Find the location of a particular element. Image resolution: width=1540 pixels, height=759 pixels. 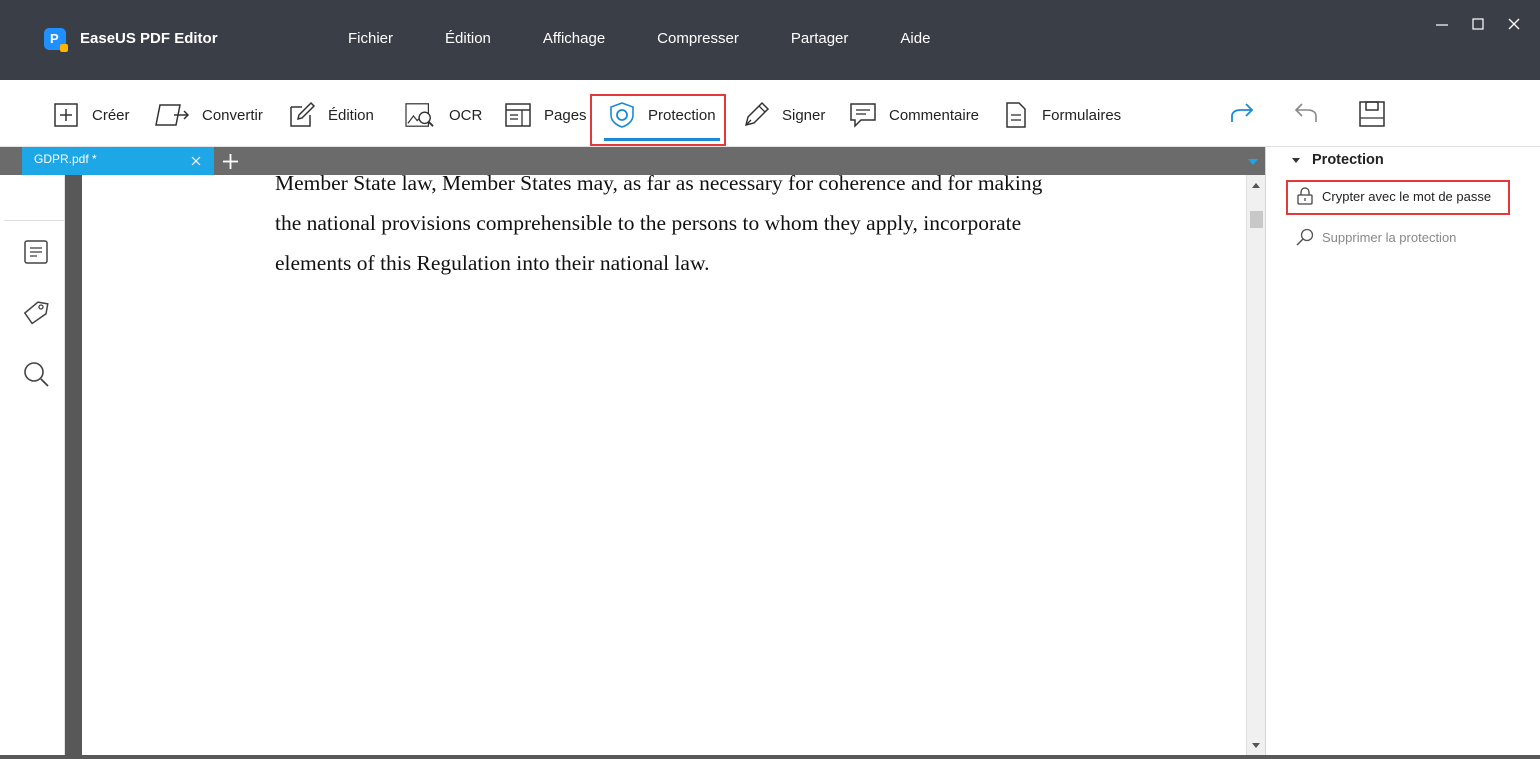

pen-icon is located at coordinates (757, 114).